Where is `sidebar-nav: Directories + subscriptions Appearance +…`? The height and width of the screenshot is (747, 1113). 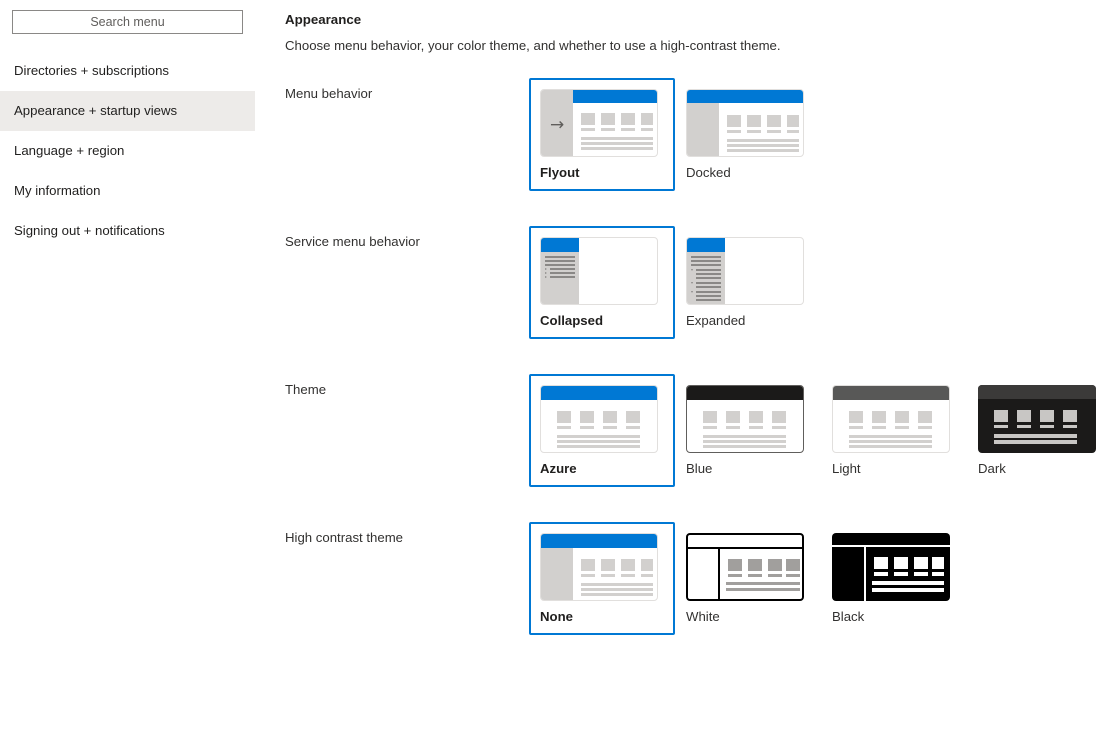 sidebar-nav: Directories + subscriptions Appearance +… is located at coordinates (127, 151).